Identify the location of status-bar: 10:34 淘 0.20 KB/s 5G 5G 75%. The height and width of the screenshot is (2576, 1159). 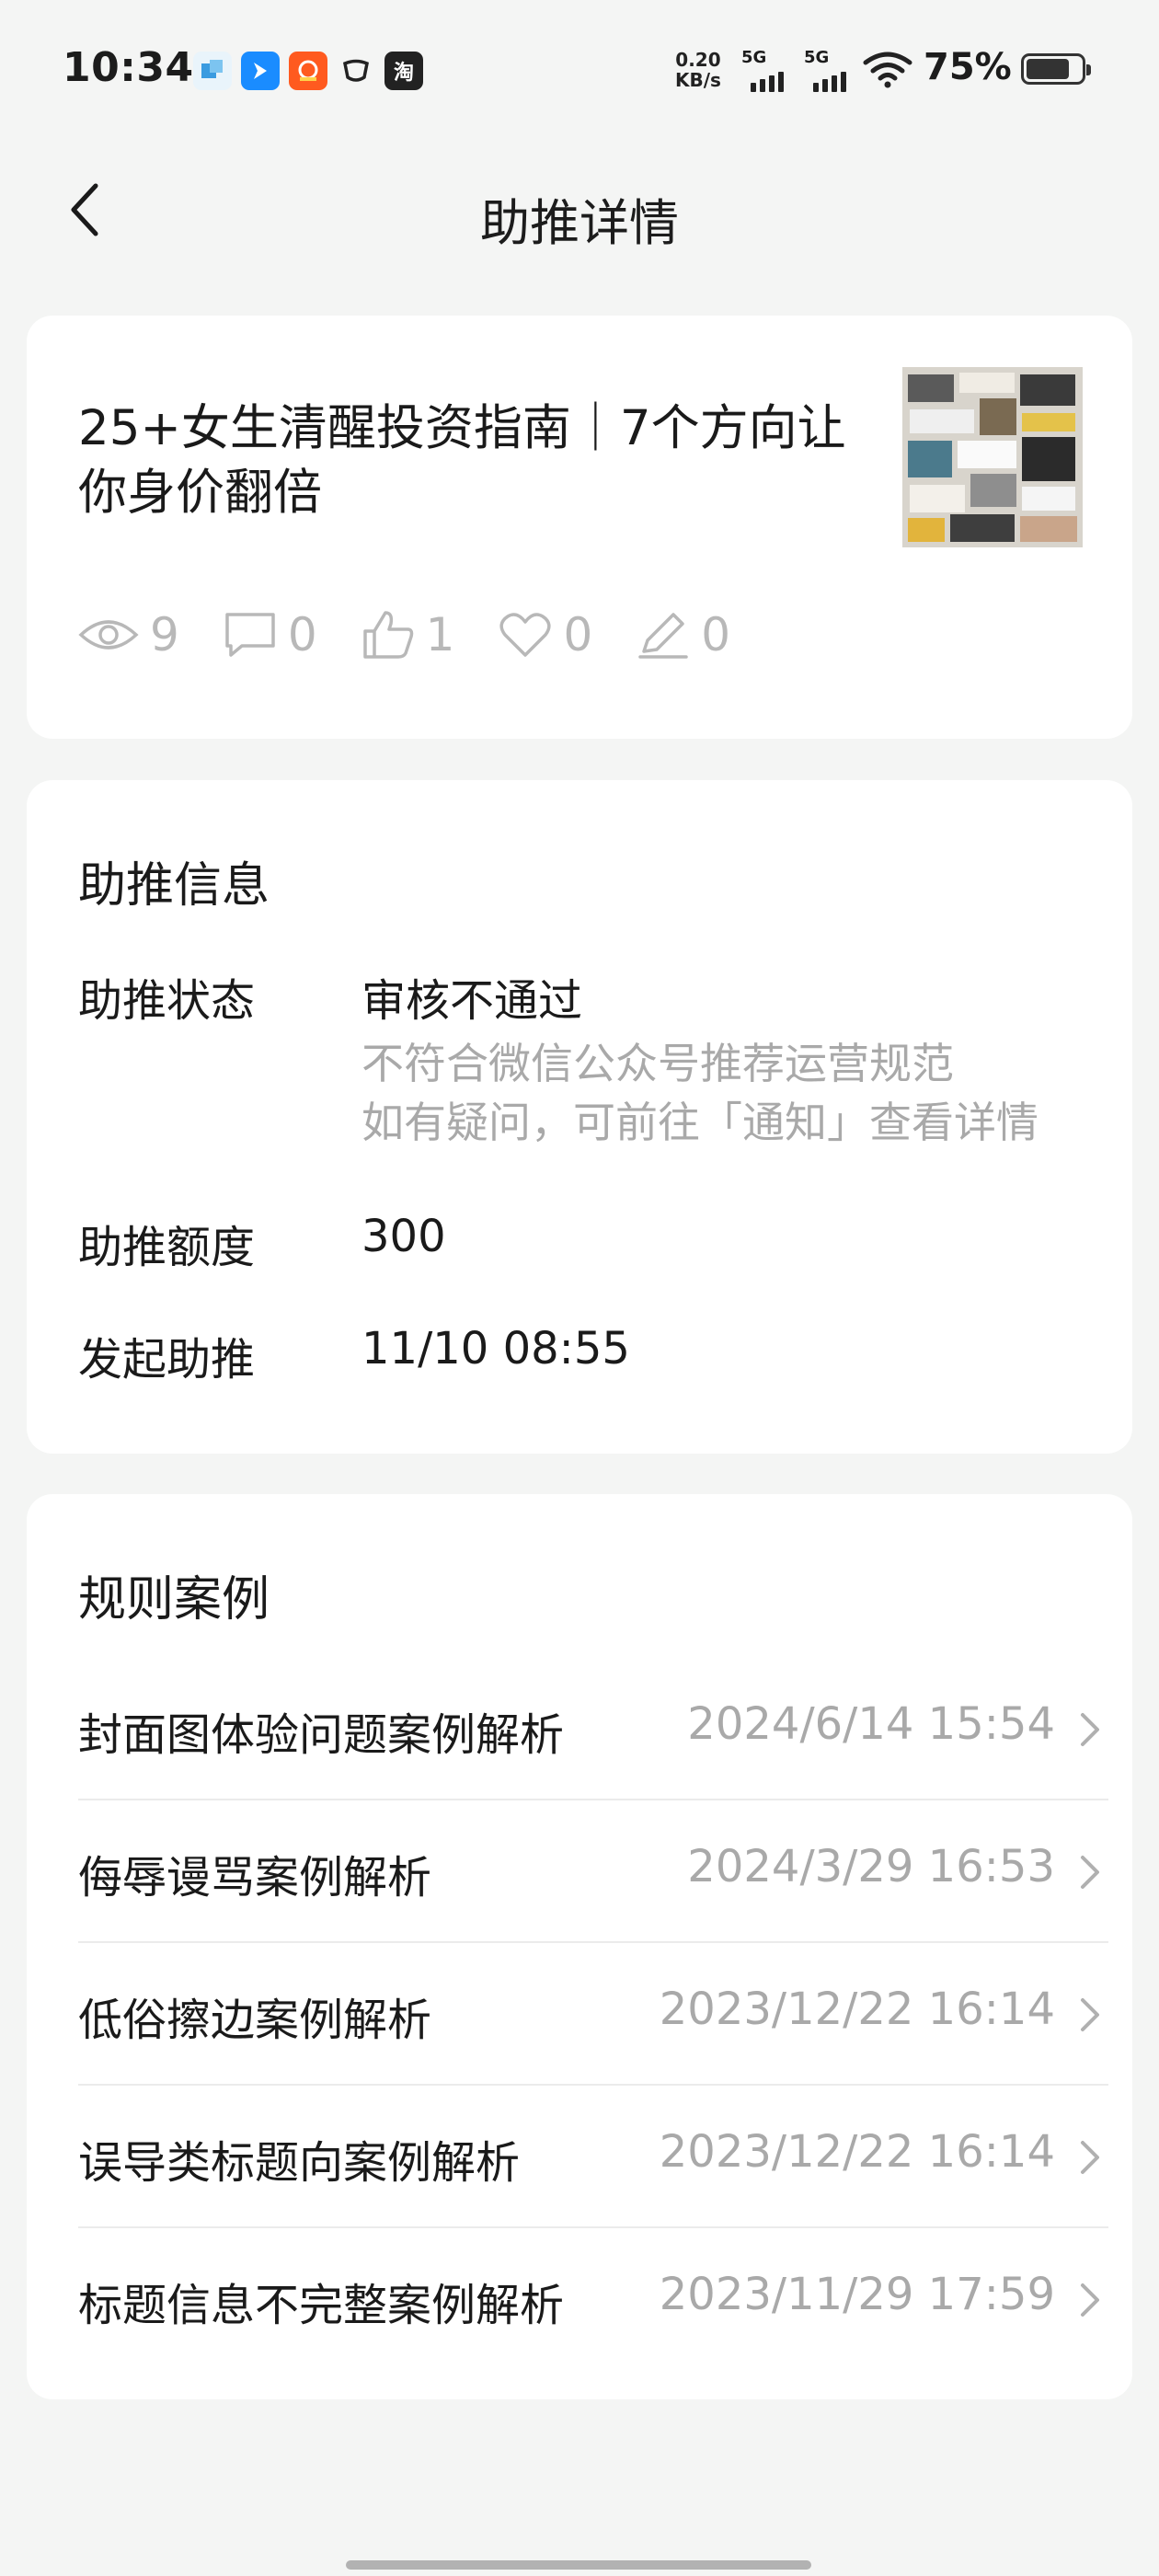
(579, 69).